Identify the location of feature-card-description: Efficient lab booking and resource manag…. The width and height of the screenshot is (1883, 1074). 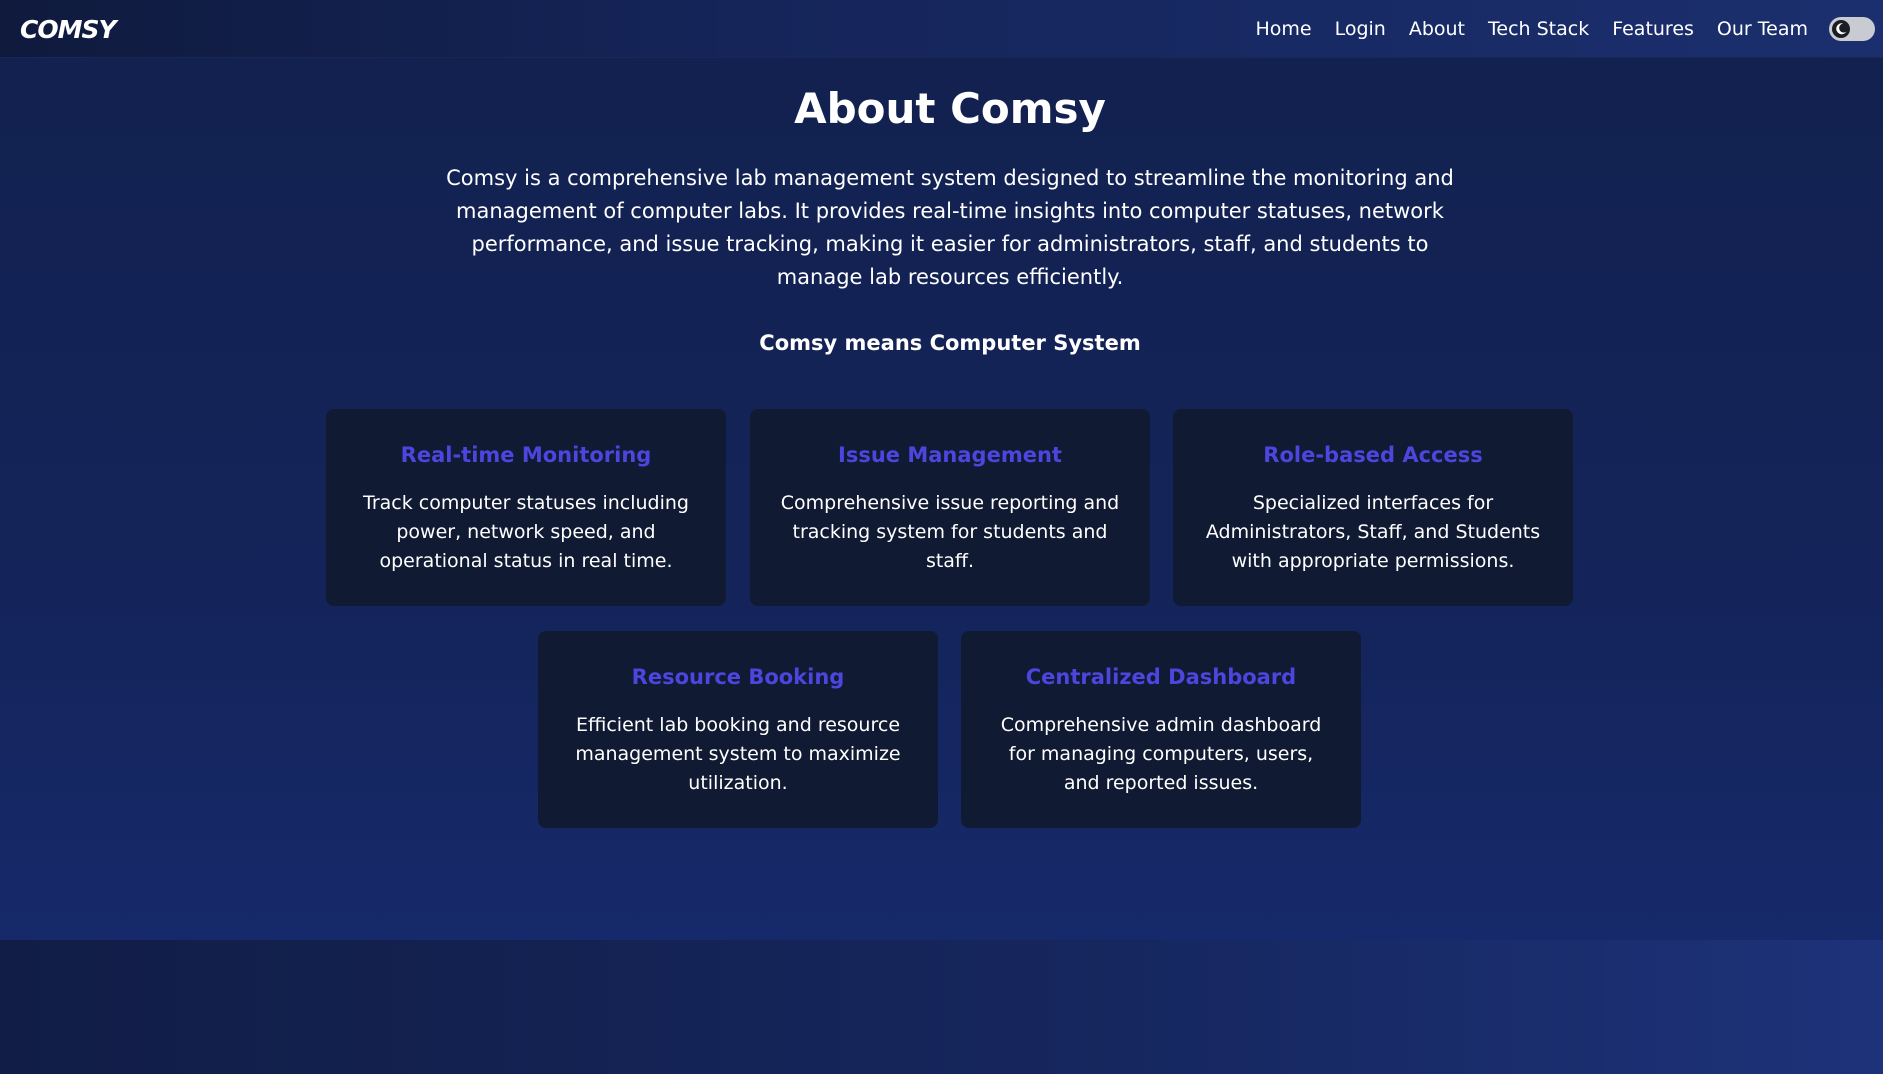
(738, 754).